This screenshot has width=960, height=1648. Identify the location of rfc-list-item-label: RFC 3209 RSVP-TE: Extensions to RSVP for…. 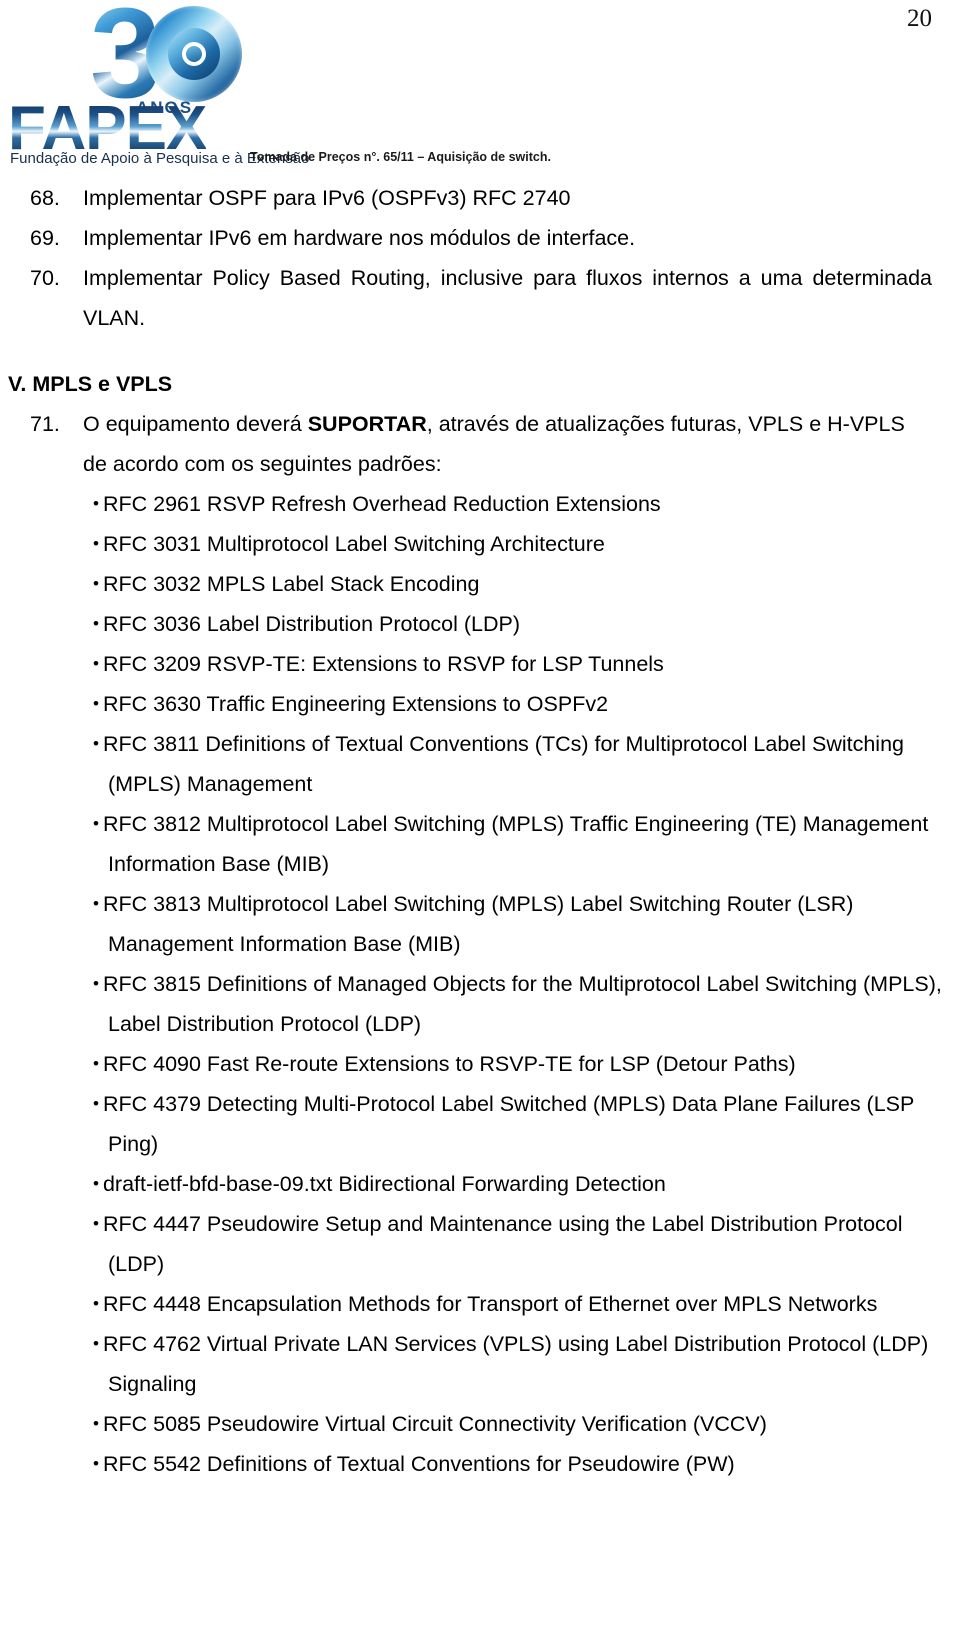
(383, 664).